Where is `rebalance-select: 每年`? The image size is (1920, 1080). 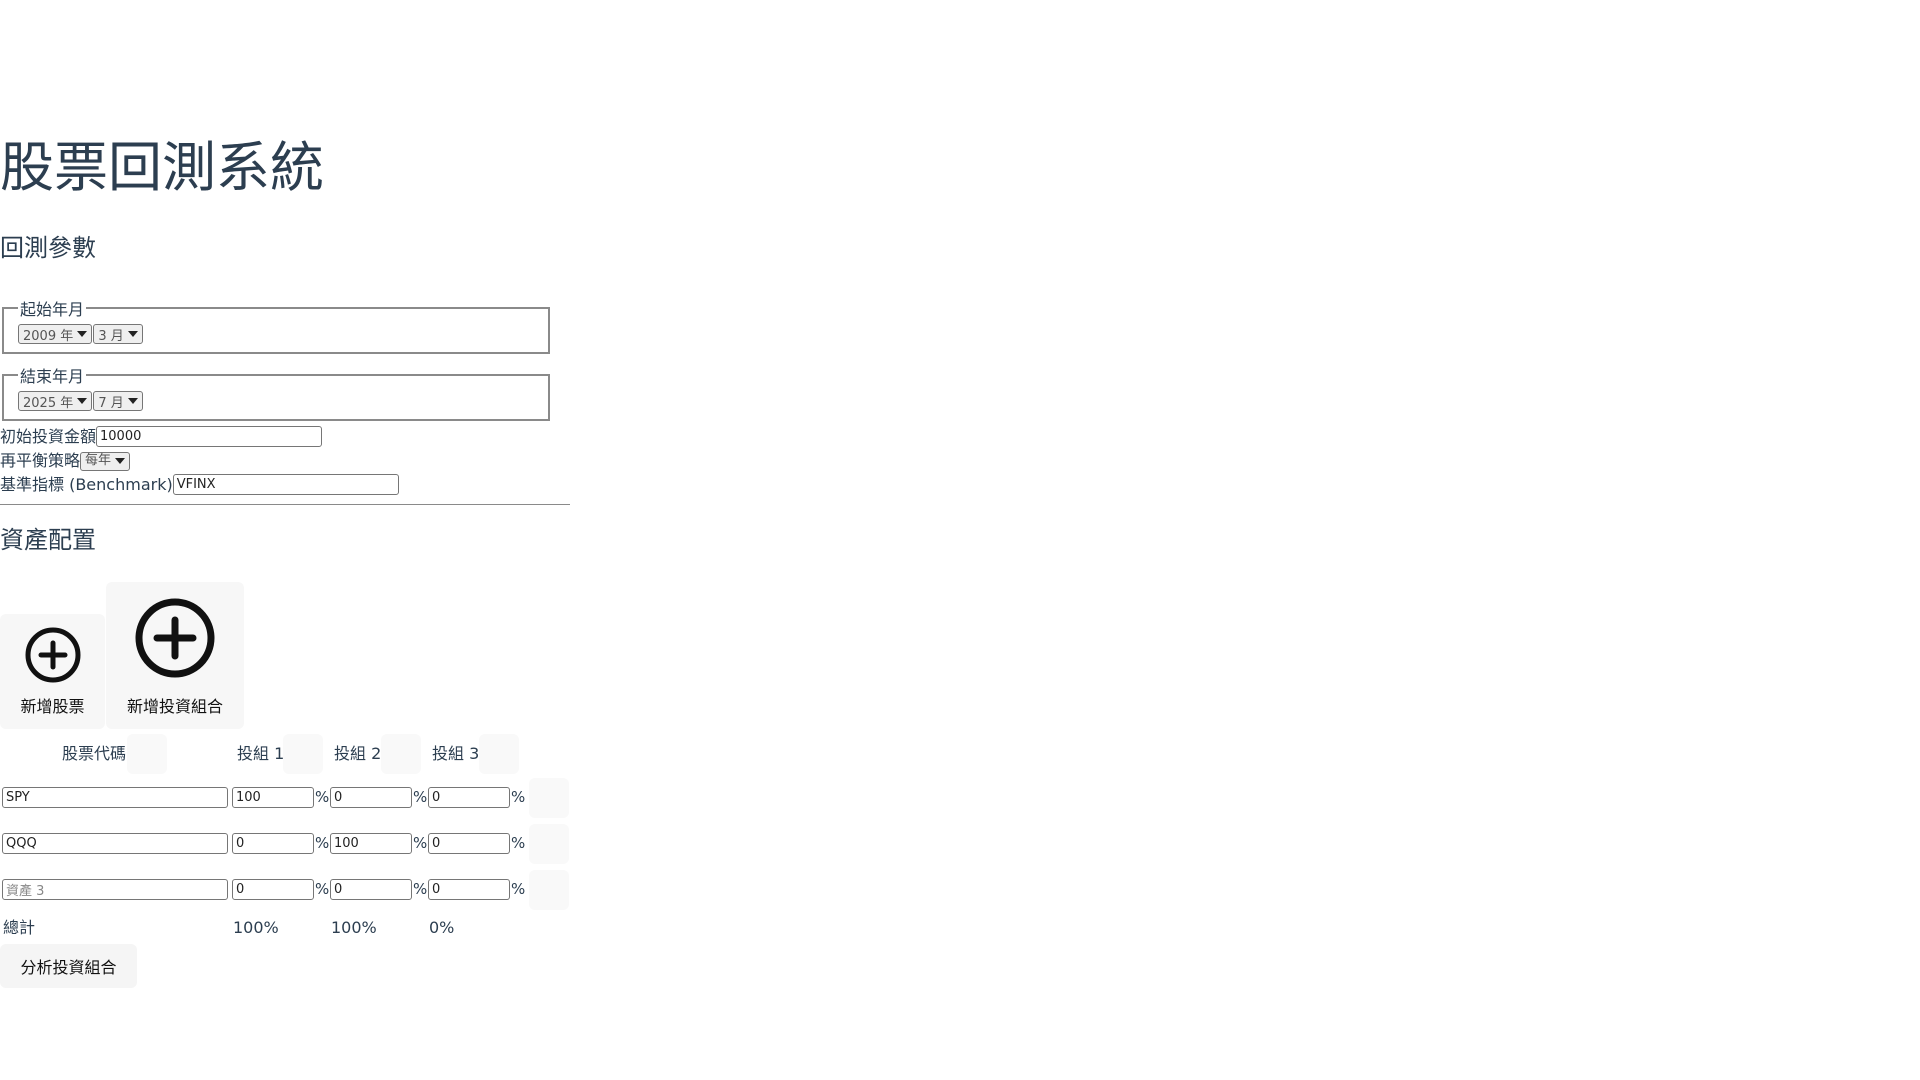 rebalance-select: 每年 is located at coordinates (105, 461).